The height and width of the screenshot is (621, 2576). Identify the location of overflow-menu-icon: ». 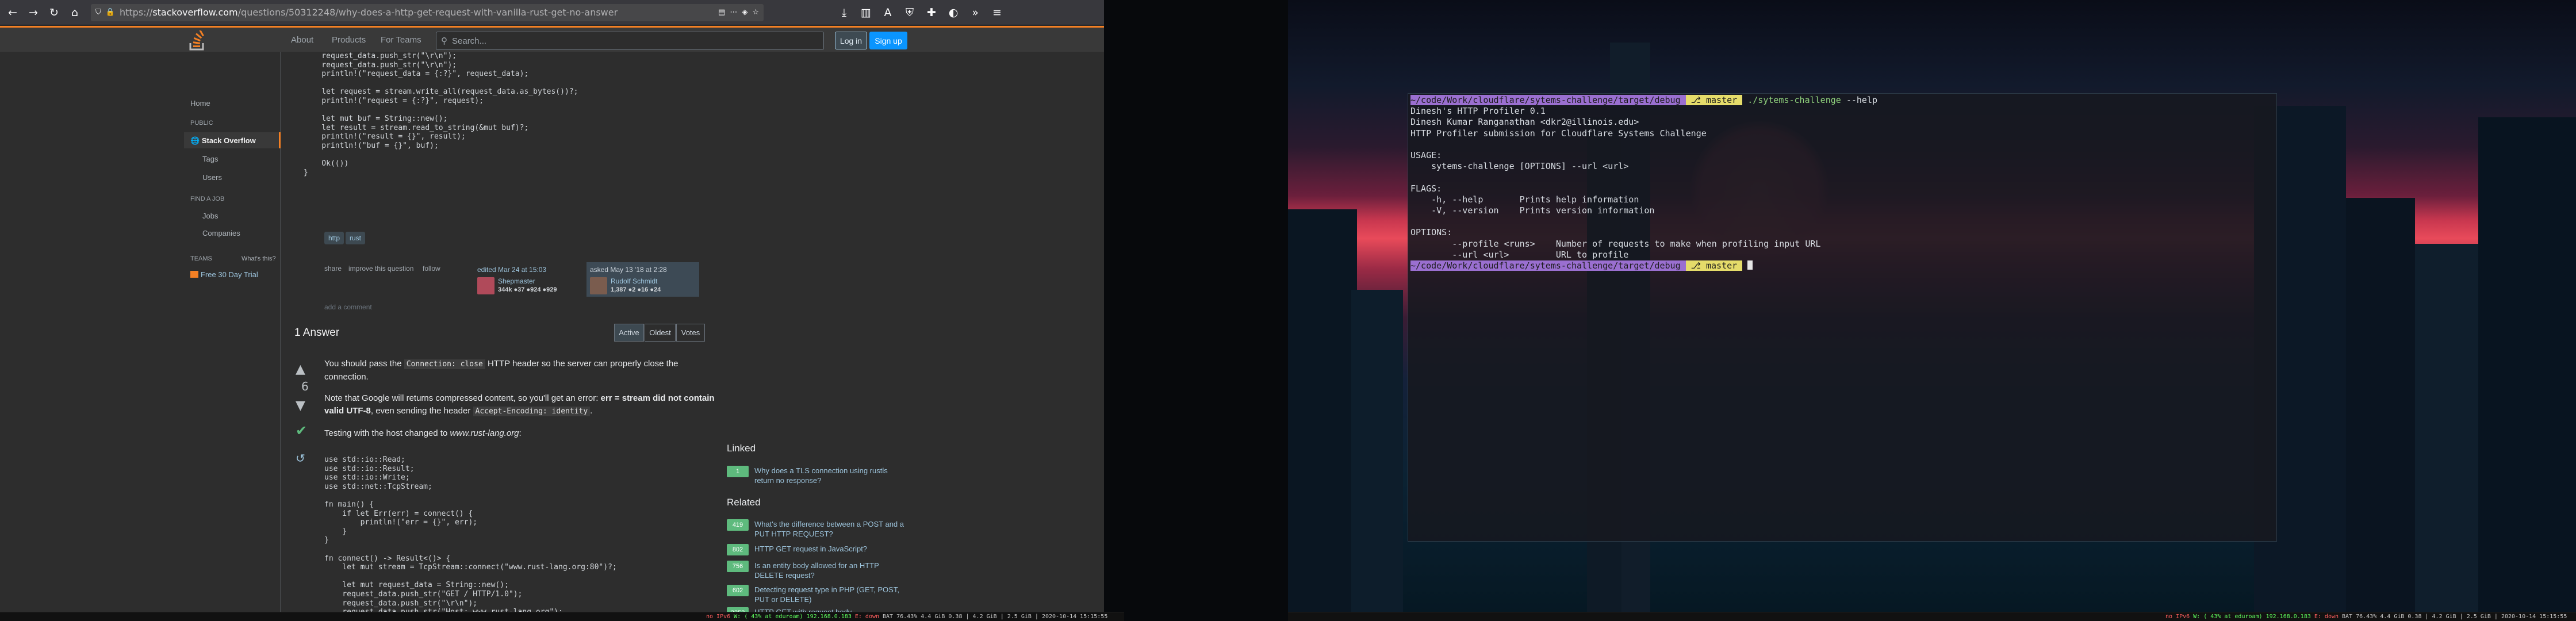
(975, 12).